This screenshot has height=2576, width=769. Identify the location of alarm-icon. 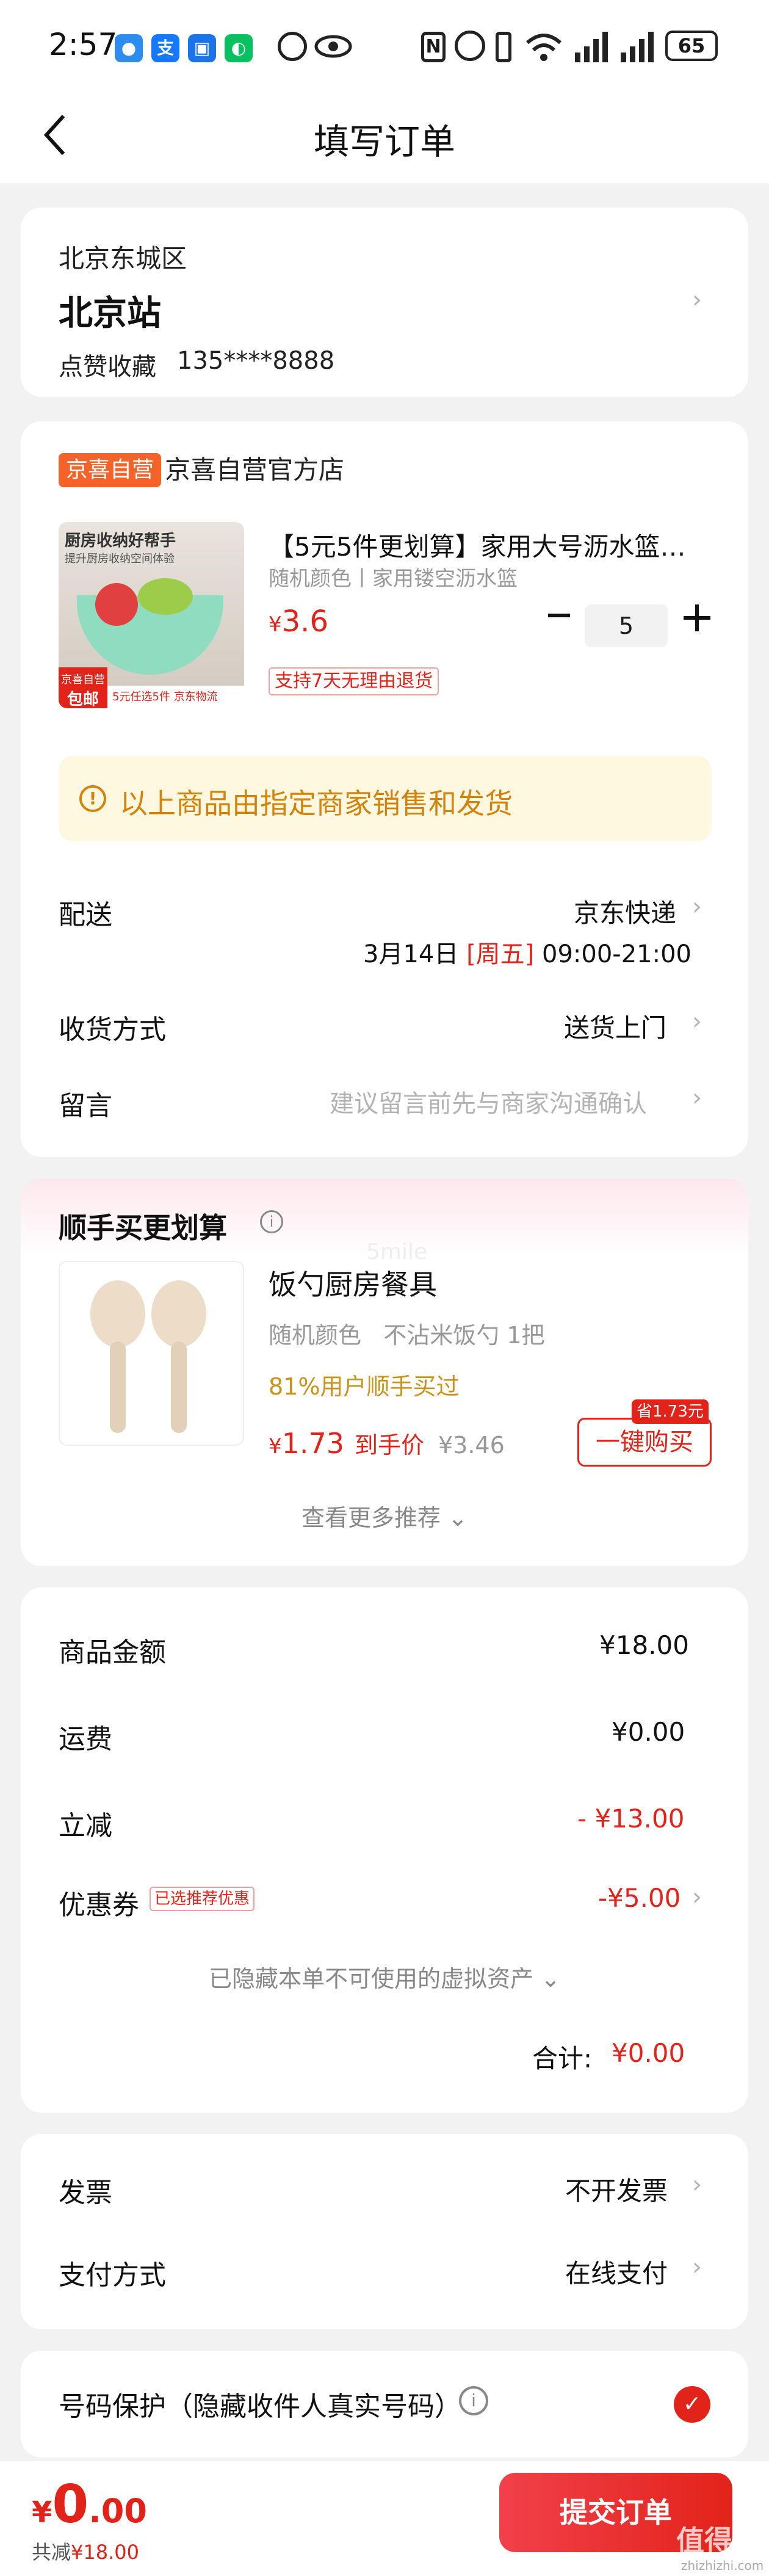
(470, 46).